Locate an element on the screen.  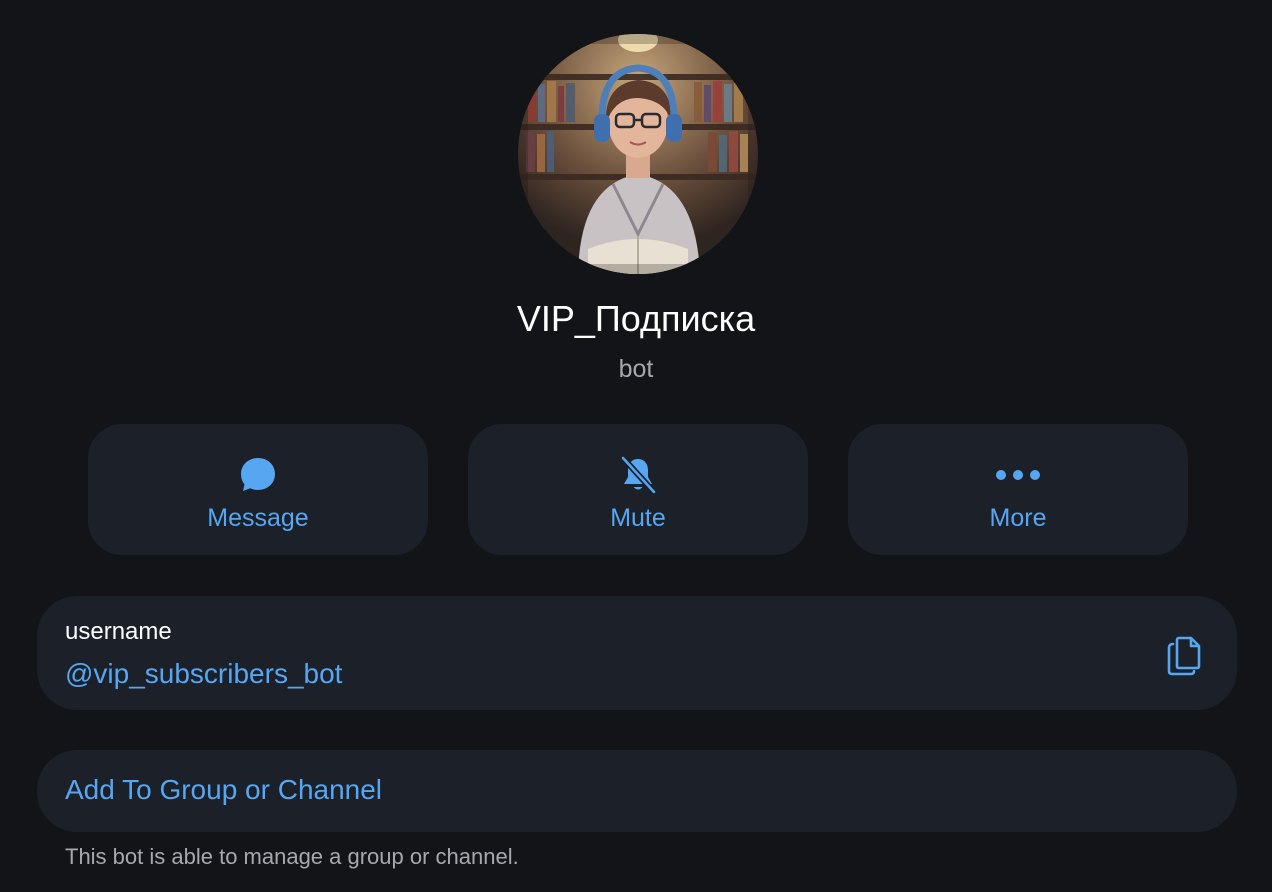
bell-slash-icon is located at coordinates (638, 475).